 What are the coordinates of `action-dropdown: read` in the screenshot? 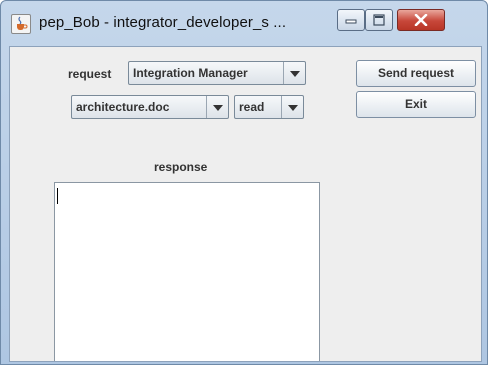 It's located at (269, 107).